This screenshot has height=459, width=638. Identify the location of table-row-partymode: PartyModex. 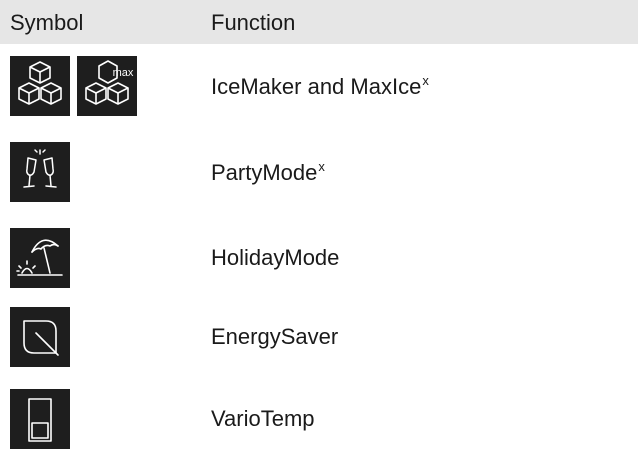
(319, 172).